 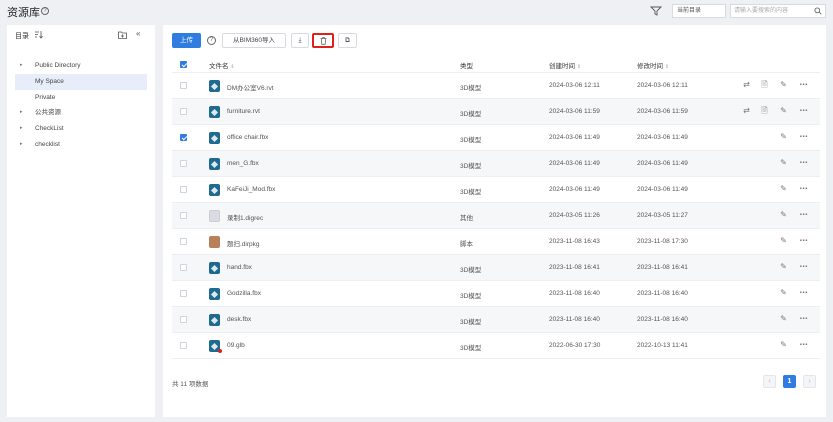 I want to click on file-name: hand.fbx, so click(x=239, y=267).